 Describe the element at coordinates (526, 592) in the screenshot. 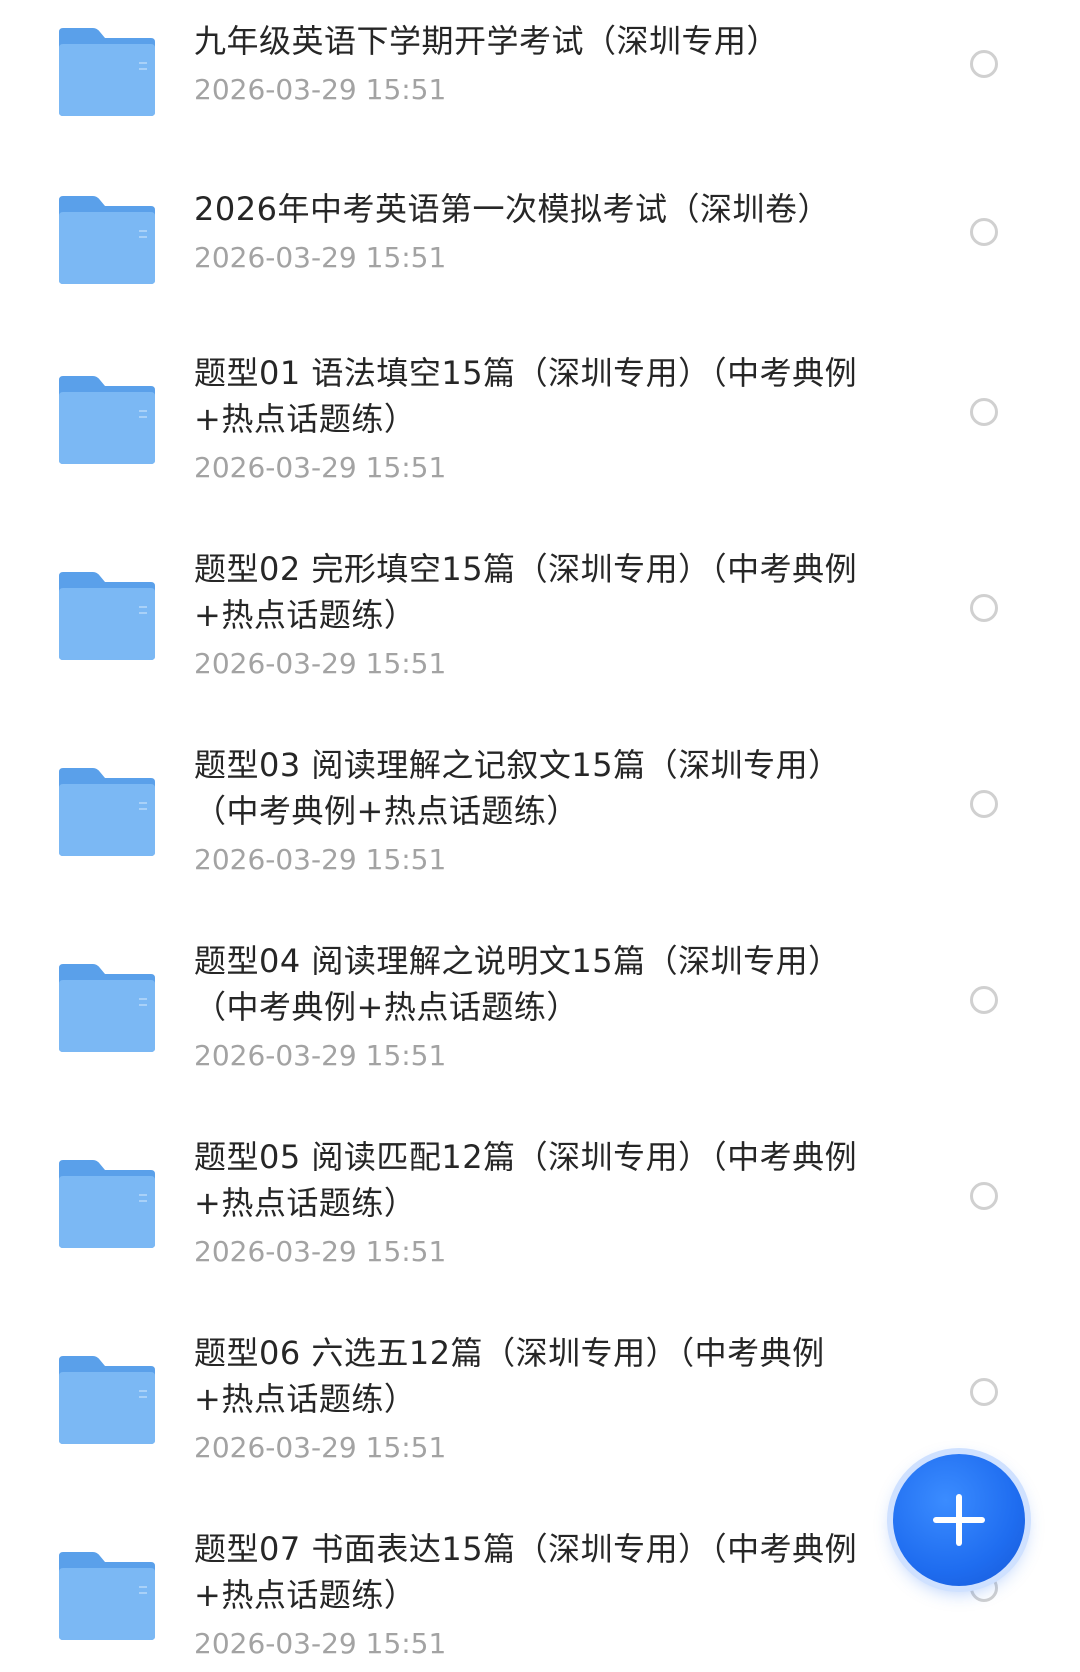

I see `file-name: 题型02 完形填空15篇（深圳专用）（中考典例+热点话题练）` at that location.